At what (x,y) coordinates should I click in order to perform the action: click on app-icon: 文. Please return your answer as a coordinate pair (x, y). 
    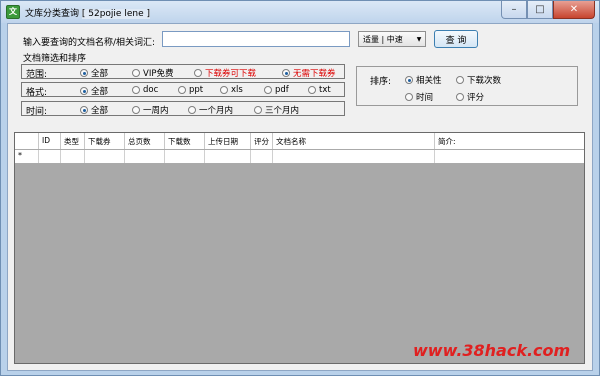
    Looking at the image, I should click on (13, 12).